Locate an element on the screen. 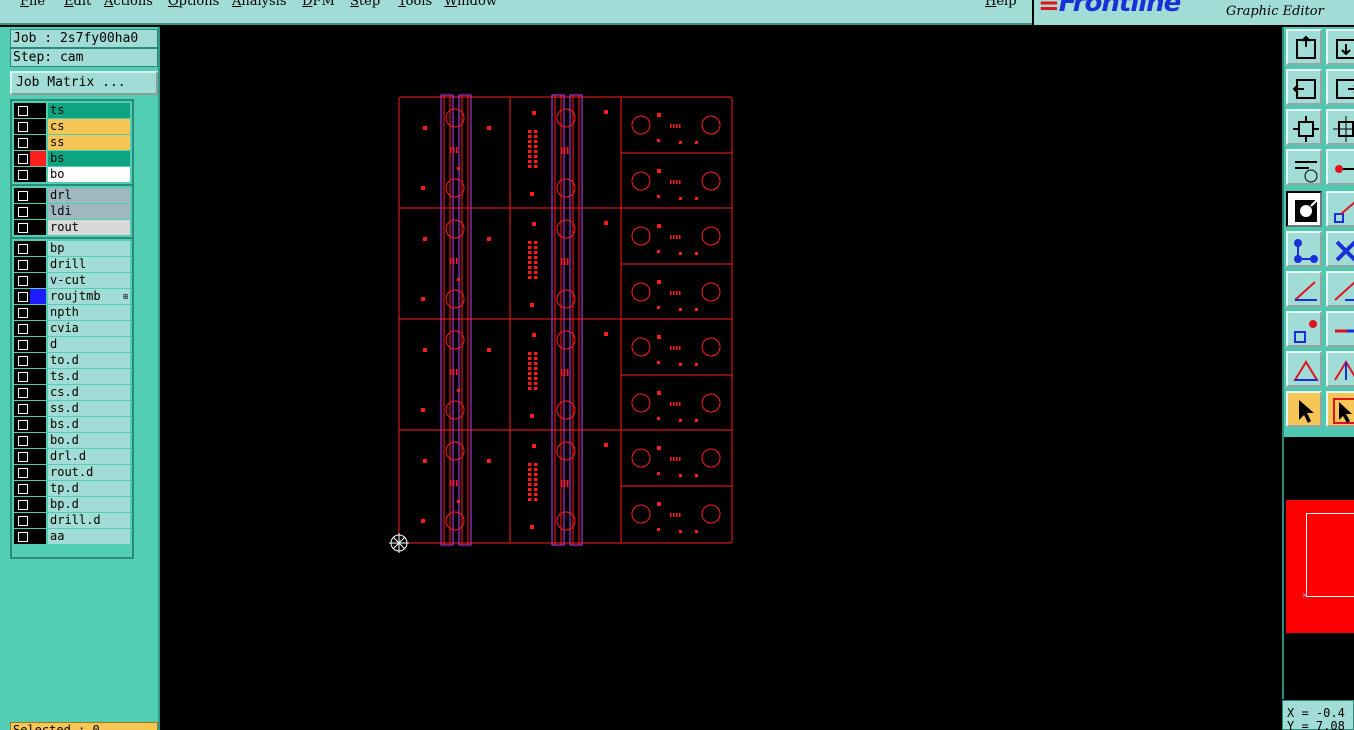 The image size is (1354, 730). layer-row-rout: rout is located at coordinates (72, 227).